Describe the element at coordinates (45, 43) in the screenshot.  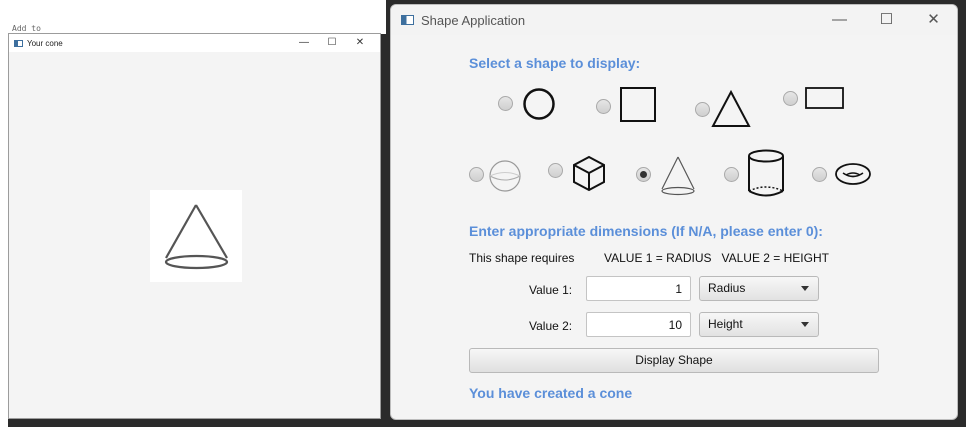
I see `cone-window-title: Your cone` at that location.